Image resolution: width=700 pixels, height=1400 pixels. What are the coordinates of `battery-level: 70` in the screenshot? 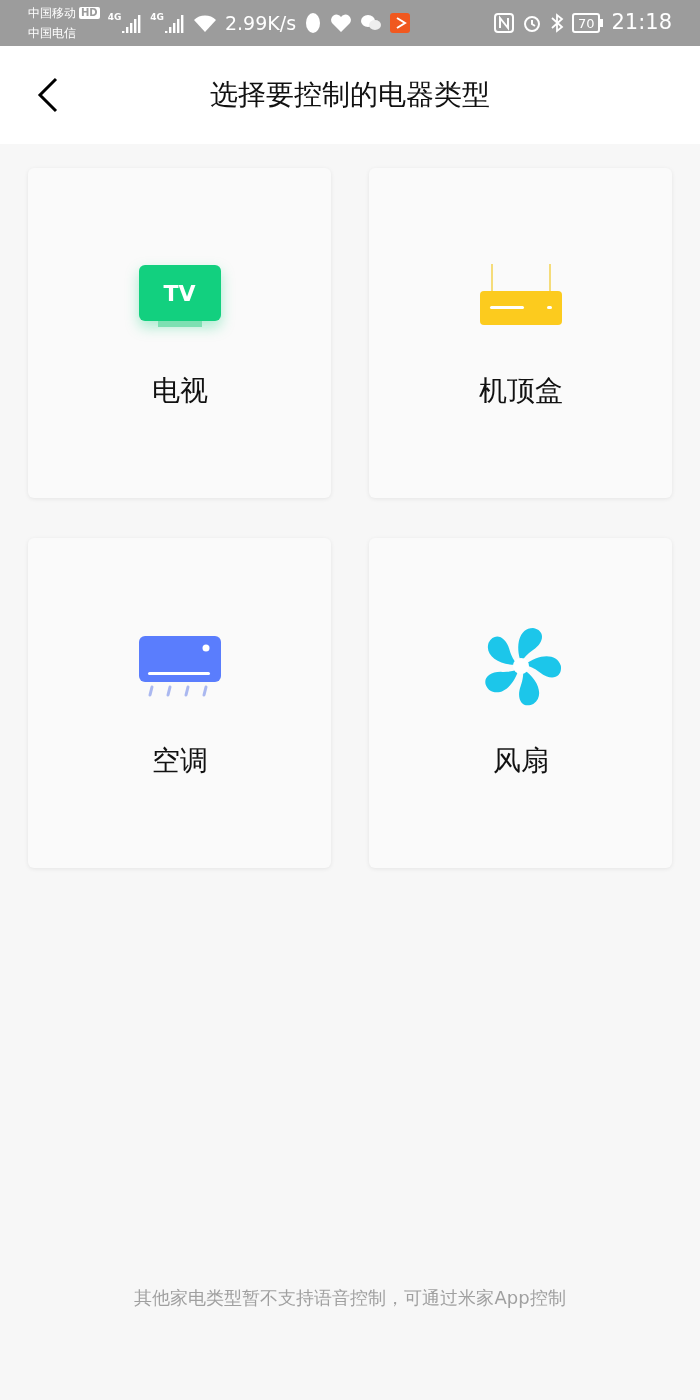 It's located at (586, 23).